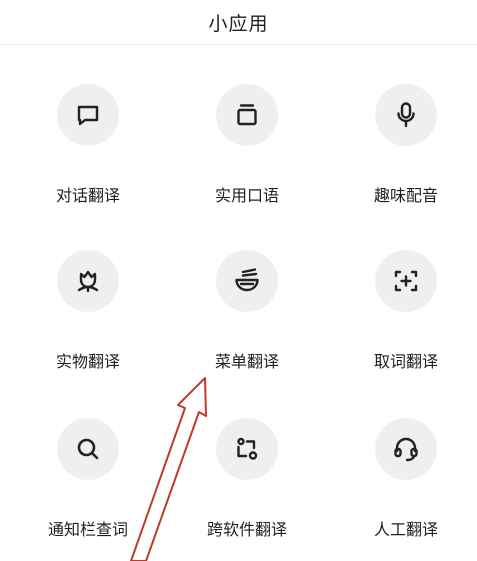 This screenshot has width=477, height=561. Describe the element at coordinates (88, 281) in the screenshot. I see `flower-icon` at that location.